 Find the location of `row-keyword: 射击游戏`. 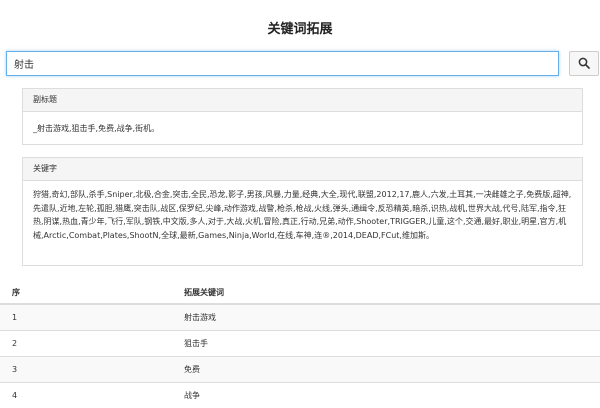

row-keyword: 射击游戏 is located at coordinates (391, 317).